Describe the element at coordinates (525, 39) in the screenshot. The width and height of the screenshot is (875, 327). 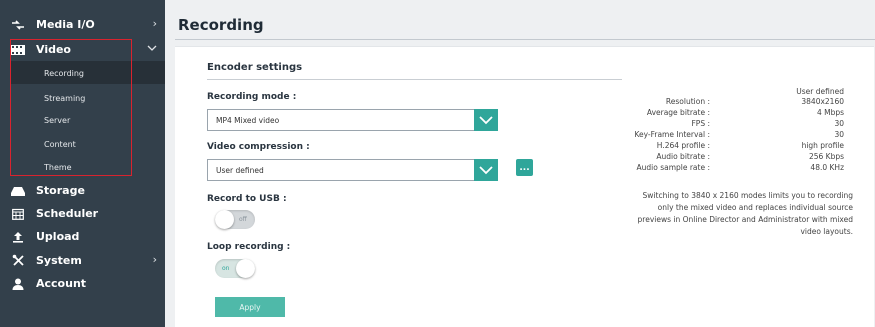
I see `title-divider` at that location.